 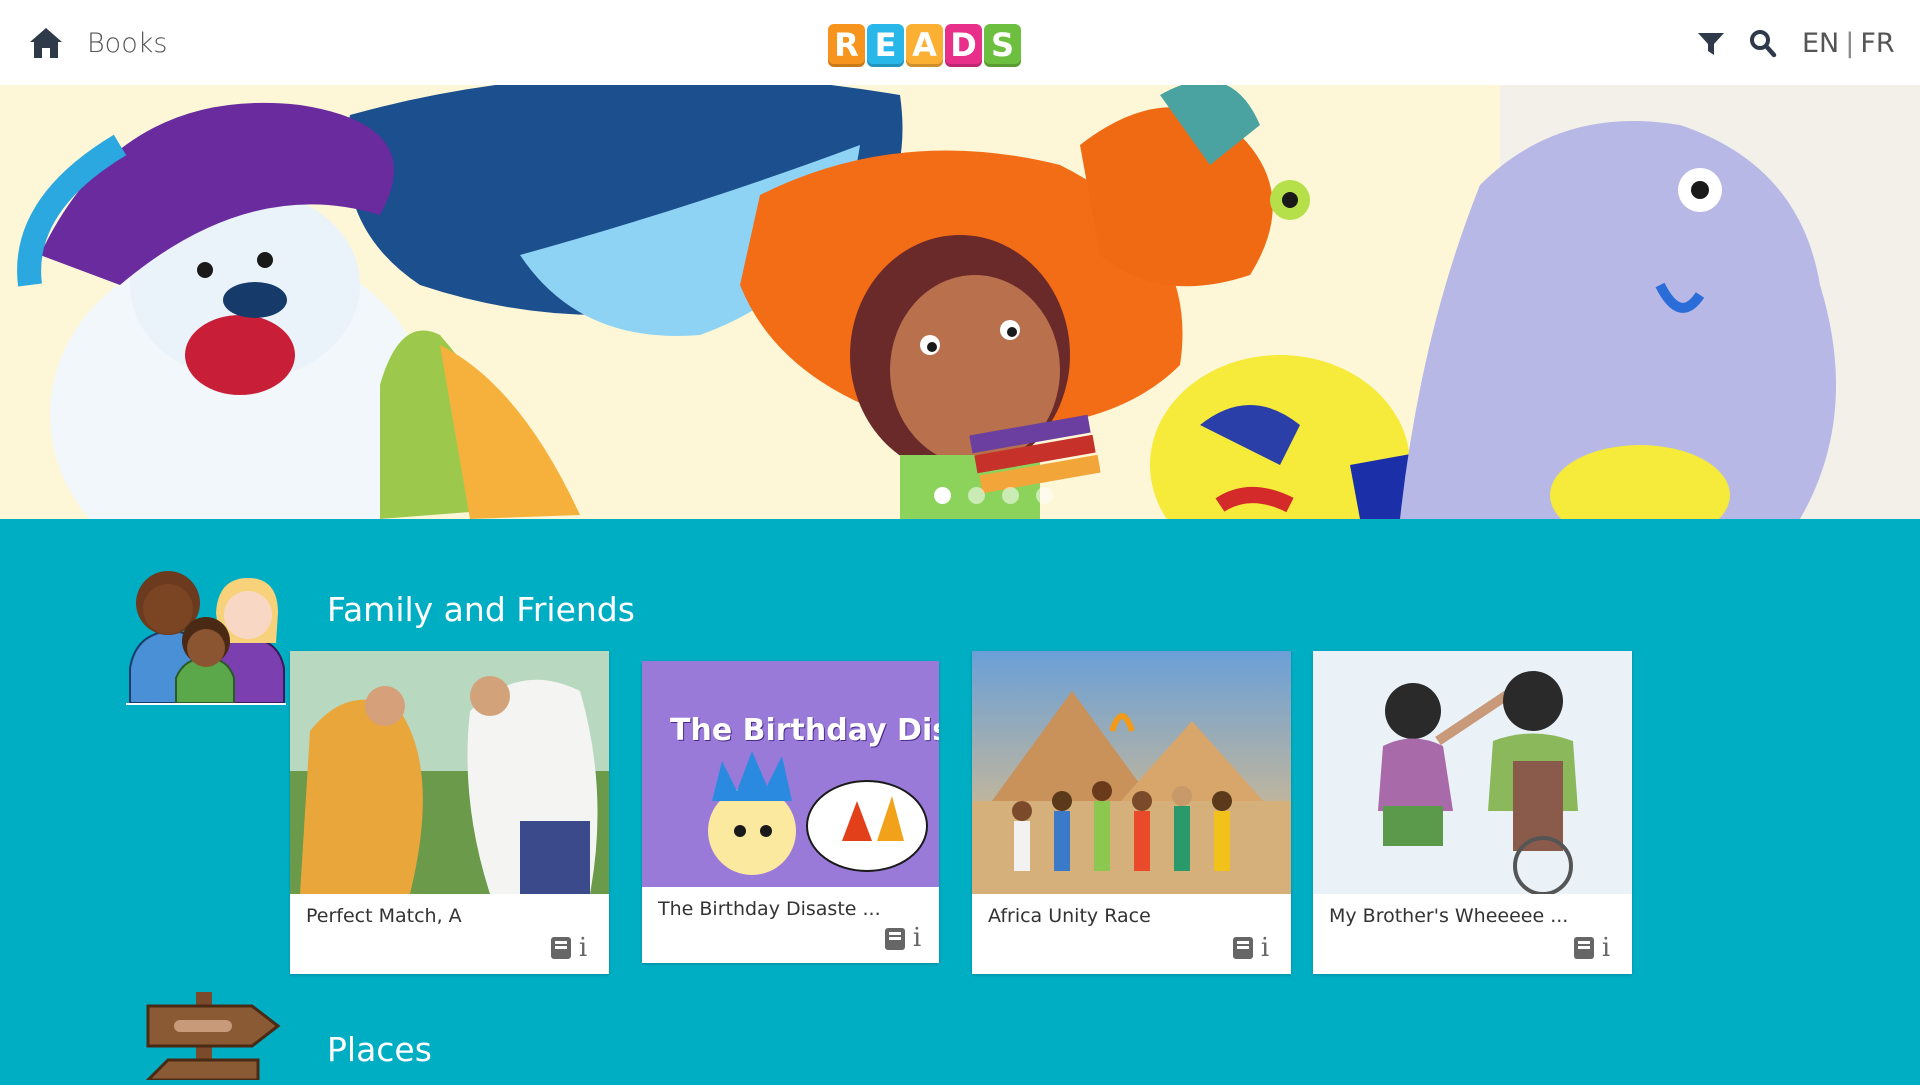 I want to click on logo-letter-a: A, so click(x=924, y=45).